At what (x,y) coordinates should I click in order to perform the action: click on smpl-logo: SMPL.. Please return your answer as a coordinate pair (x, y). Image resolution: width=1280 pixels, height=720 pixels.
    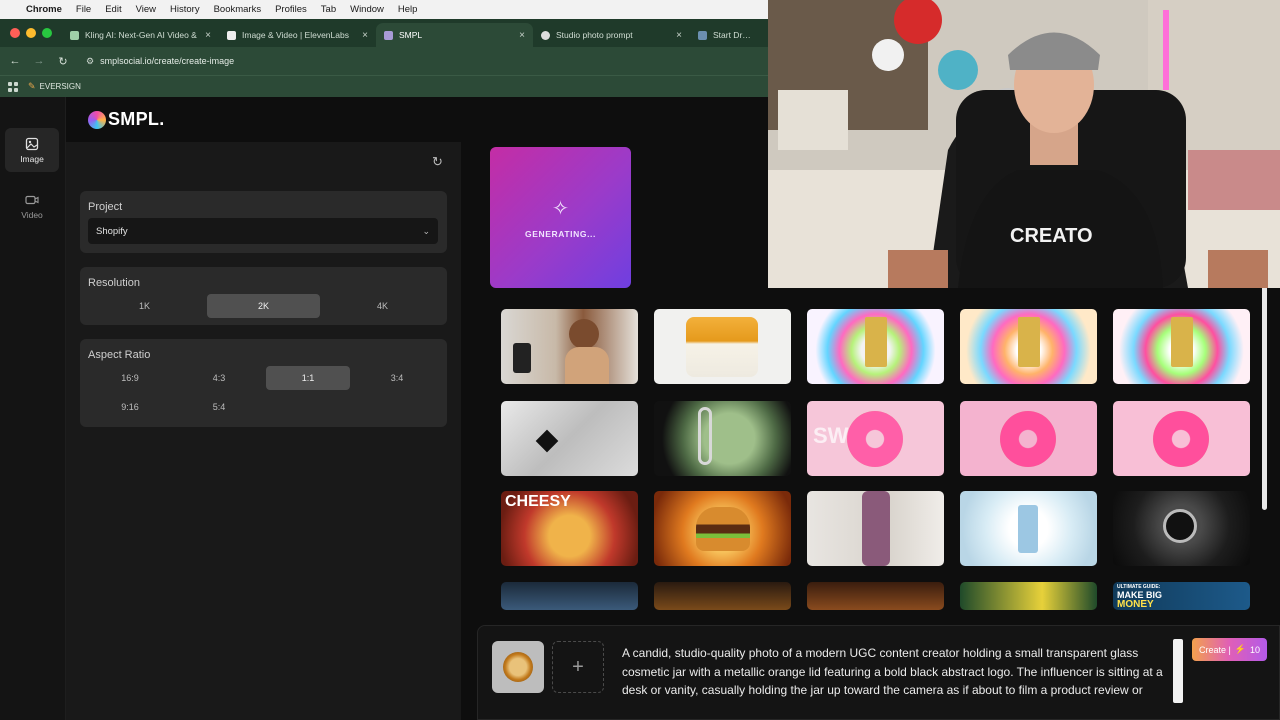
    Looking at the image, I should click on (126, 119).